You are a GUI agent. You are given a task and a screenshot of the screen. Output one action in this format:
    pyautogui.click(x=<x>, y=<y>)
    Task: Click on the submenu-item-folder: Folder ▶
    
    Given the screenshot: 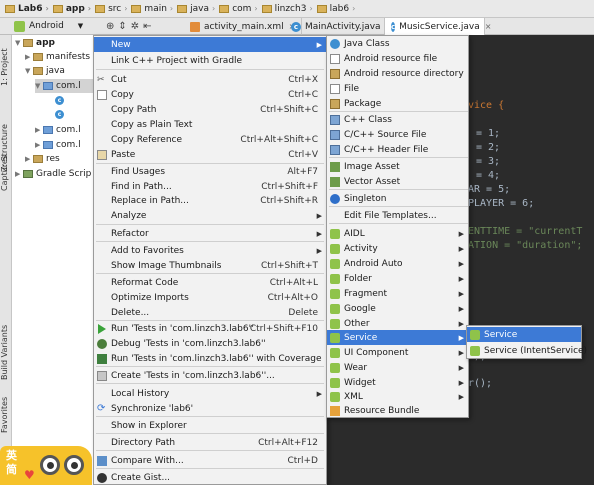 What is the action you would take?
    pyautogui.click(x=397, y=278)
    